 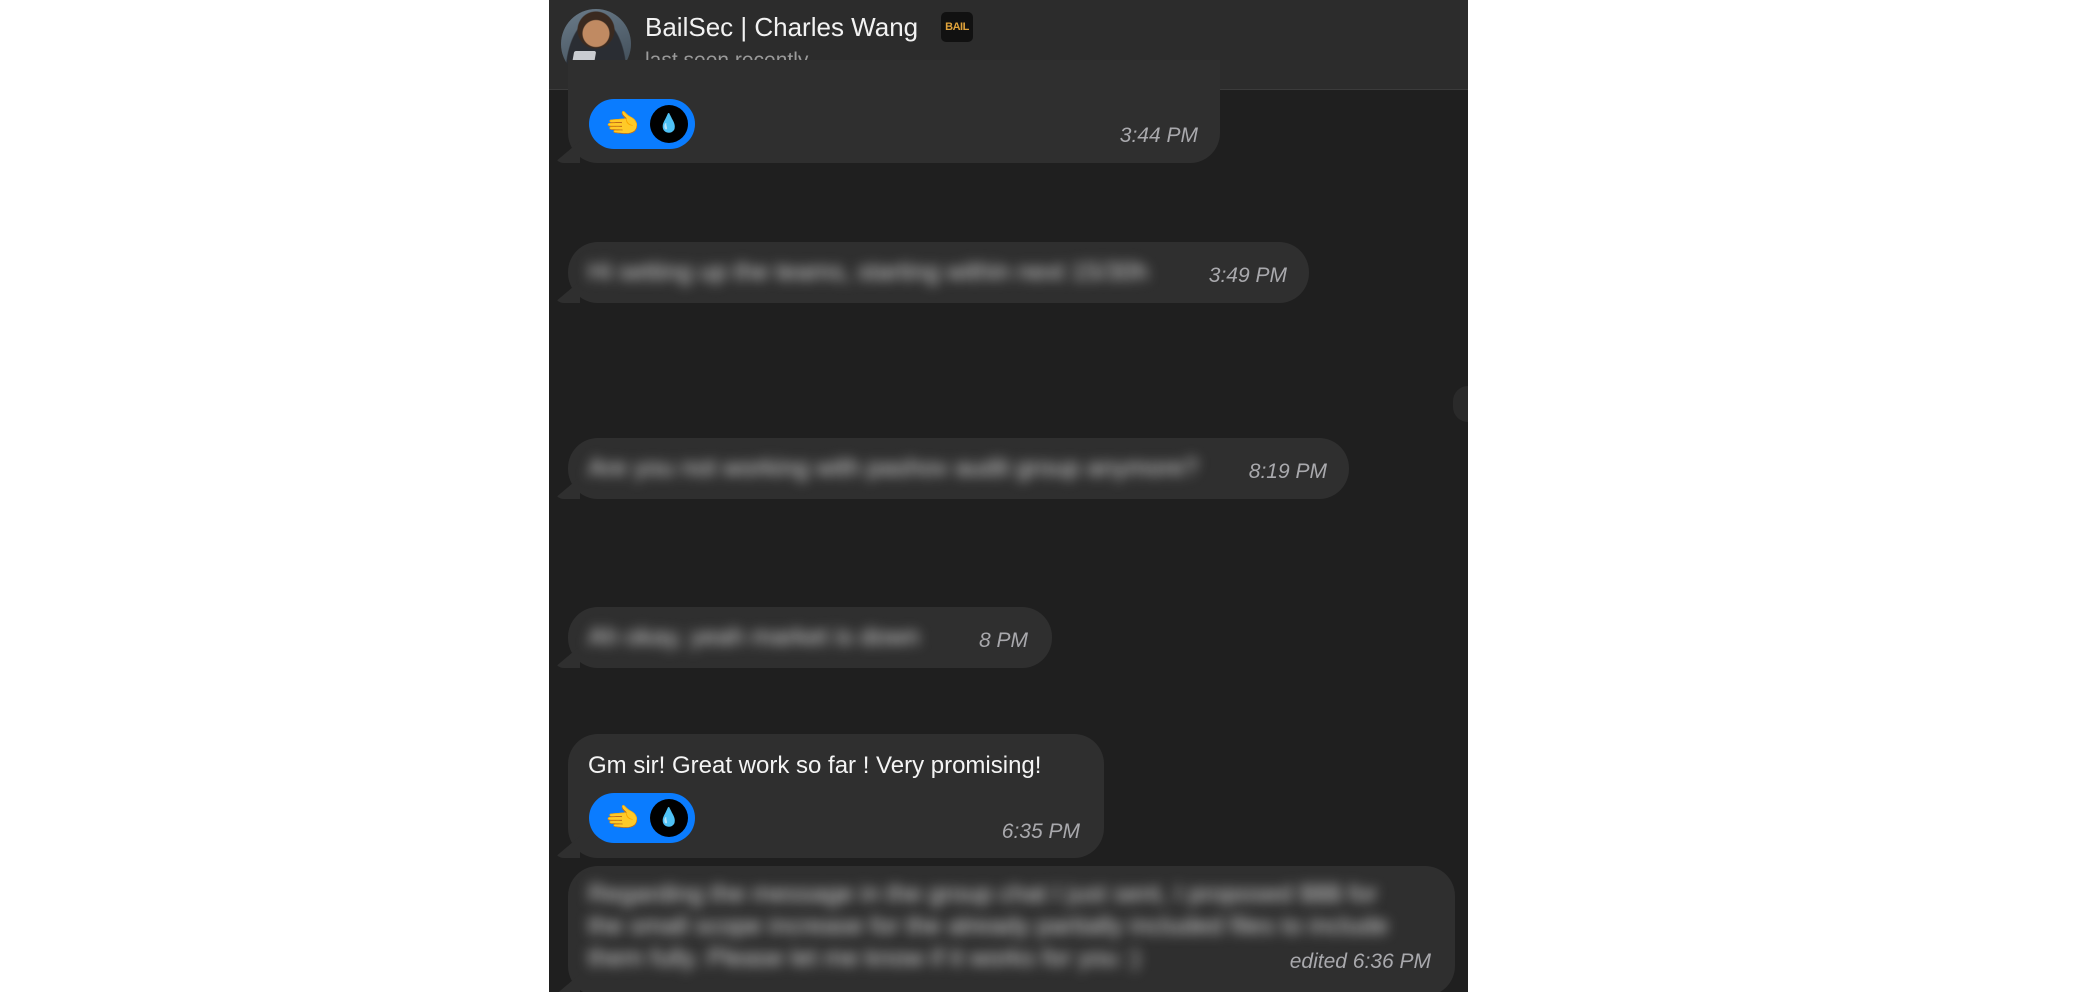 What do you see at coordinates (1247, 275) in the screenshot?
I see `message-time: 3:49 PM` at bounding box center [1247, 275].